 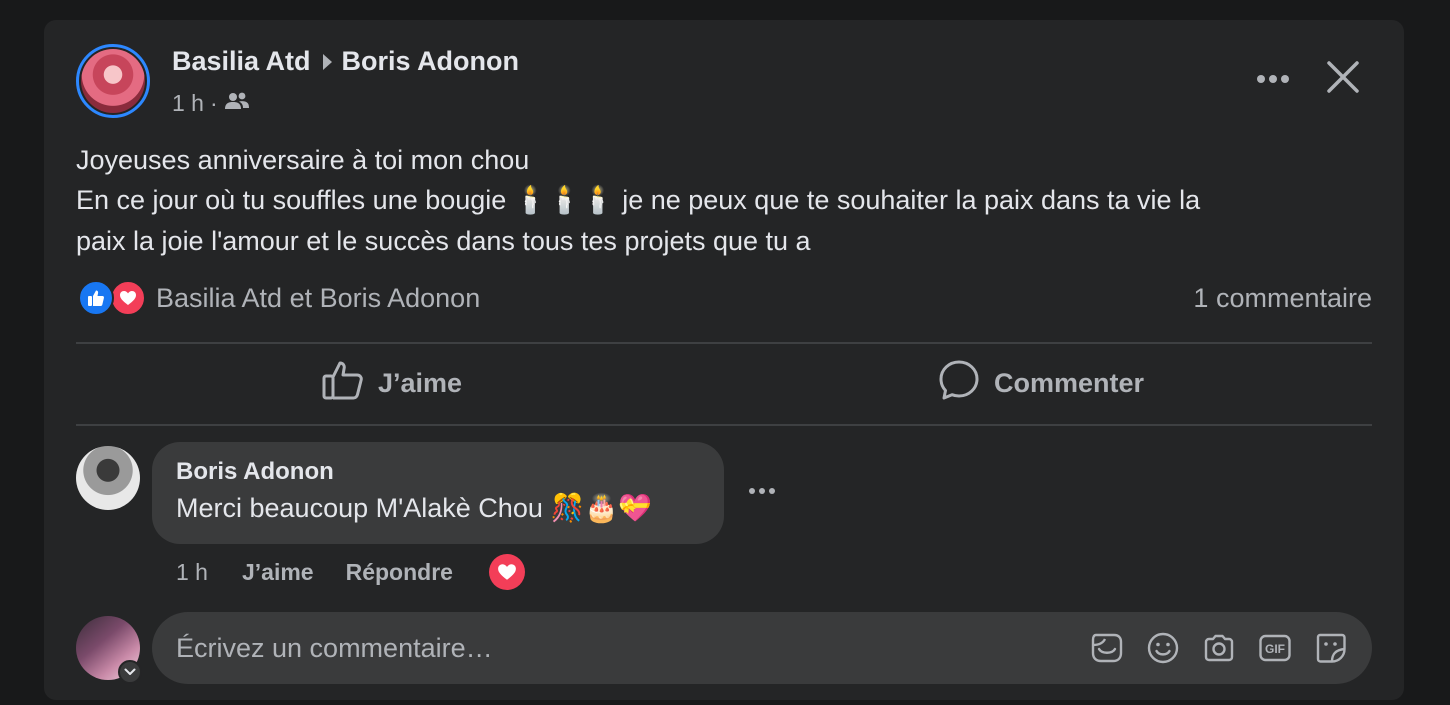 I want to click on candles-emoji: 🕯️🕯️🕯️, so click(x=564, y=200).